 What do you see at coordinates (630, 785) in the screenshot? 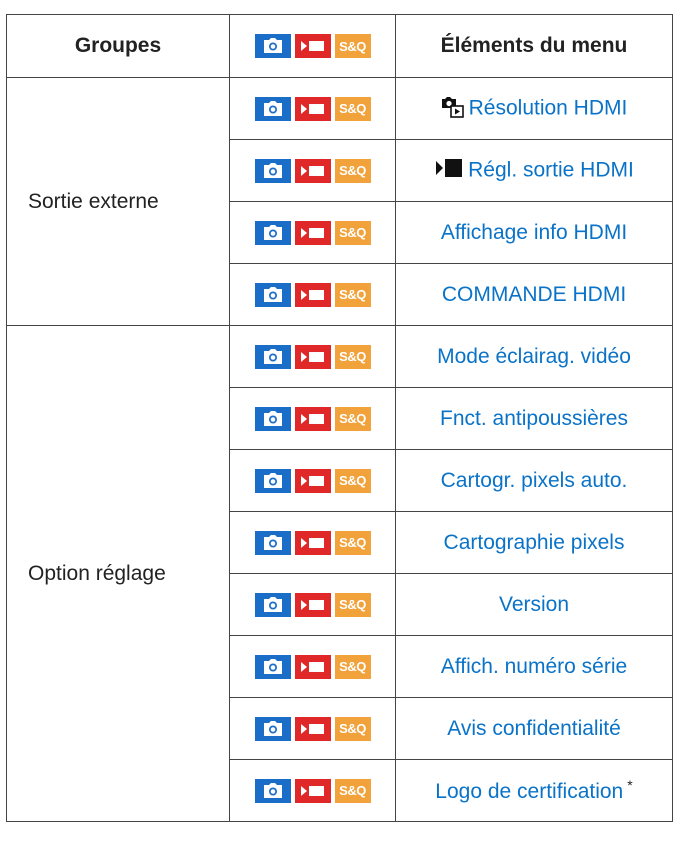
I see `footnote-marker: *` at bounding box center [630, 785].